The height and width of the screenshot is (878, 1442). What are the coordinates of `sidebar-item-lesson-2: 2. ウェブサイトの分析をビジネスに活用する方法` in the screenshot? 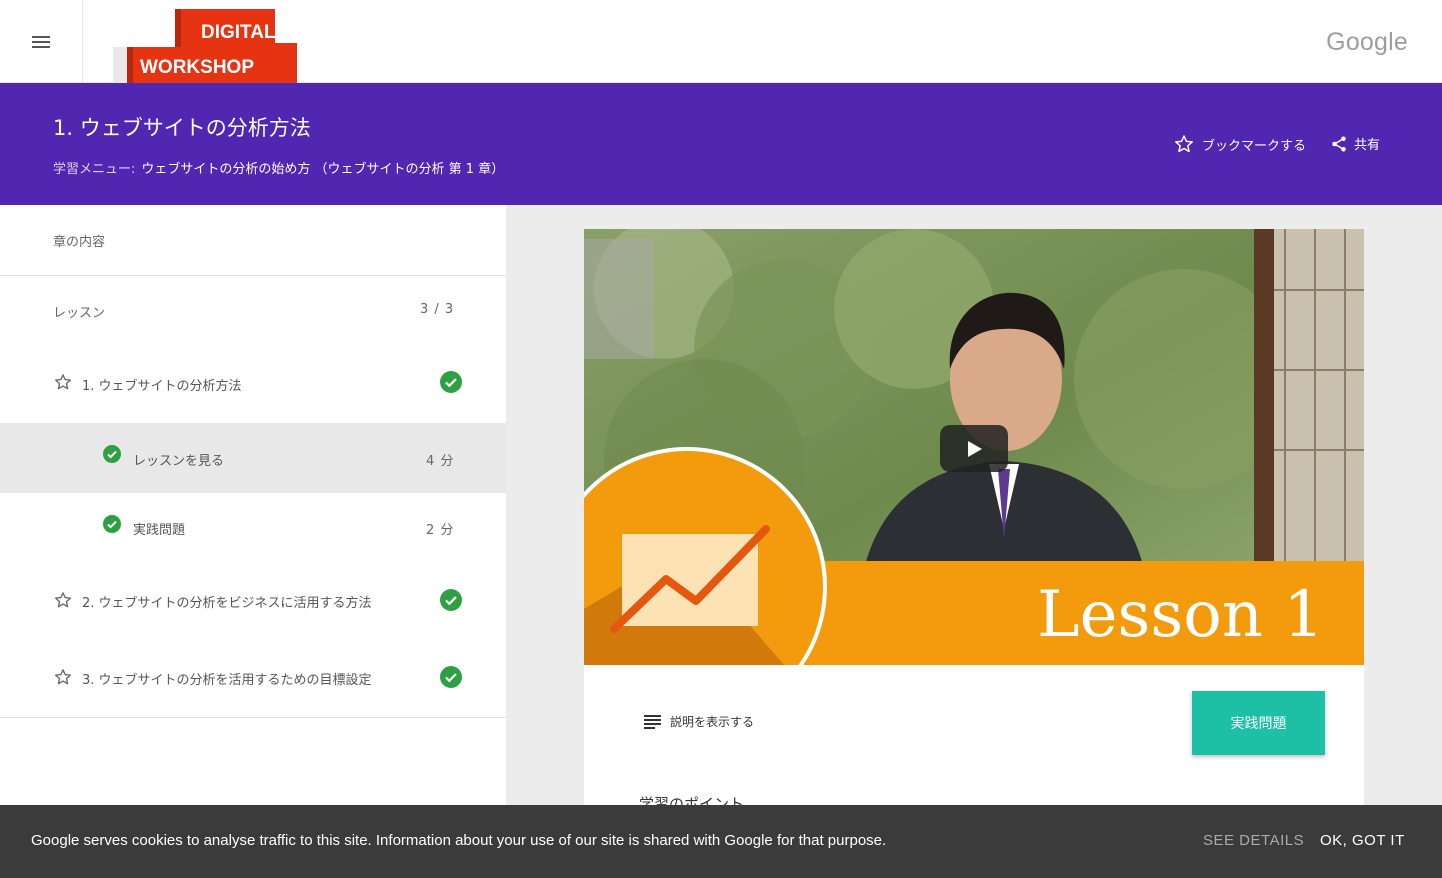 It's located at (253, 600).